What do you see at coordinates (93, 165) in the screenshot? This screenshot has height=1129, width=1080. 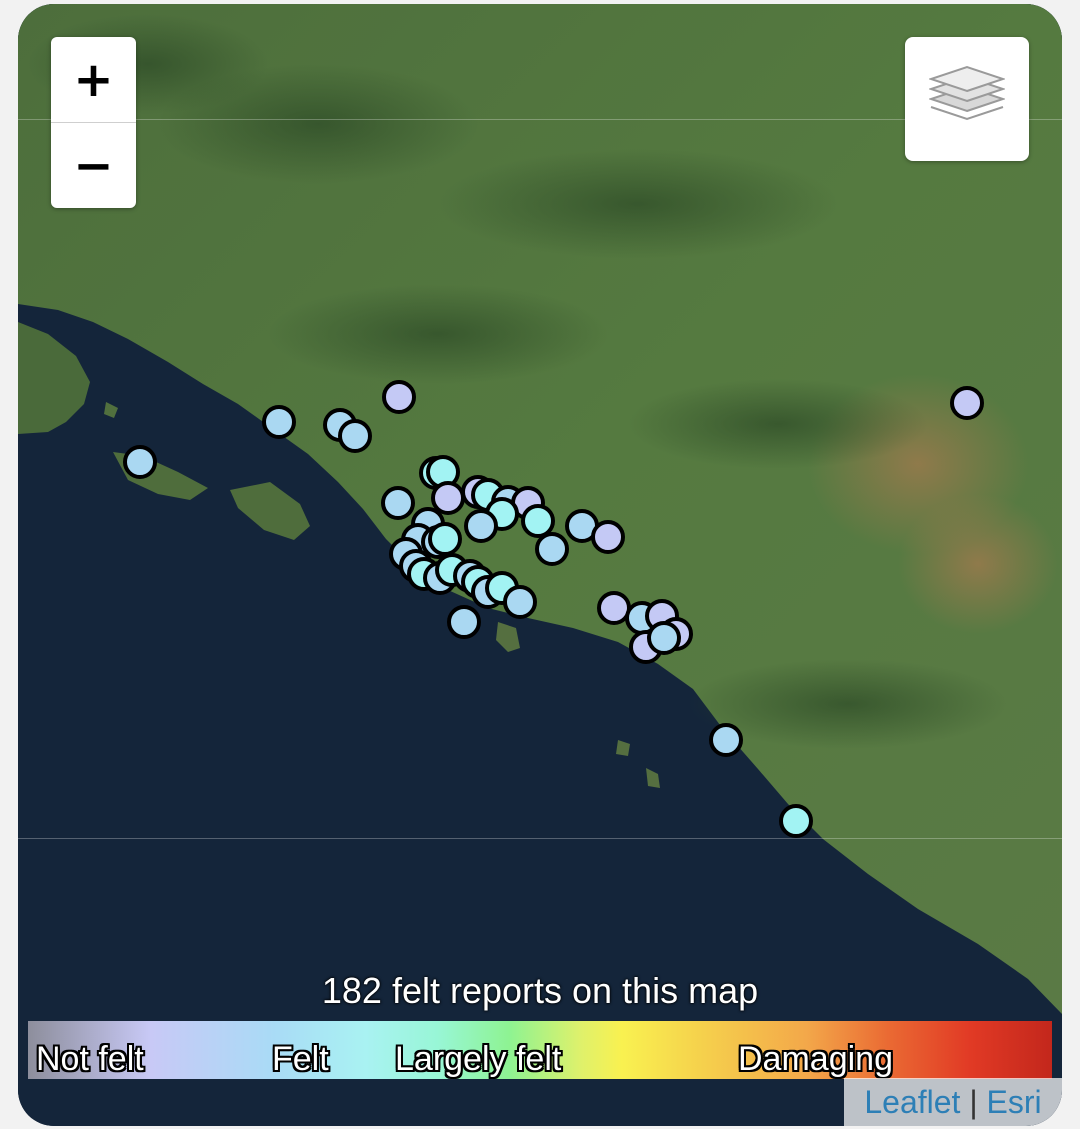 I see `zoom-out-button: −` at bounding box center [93, 165].